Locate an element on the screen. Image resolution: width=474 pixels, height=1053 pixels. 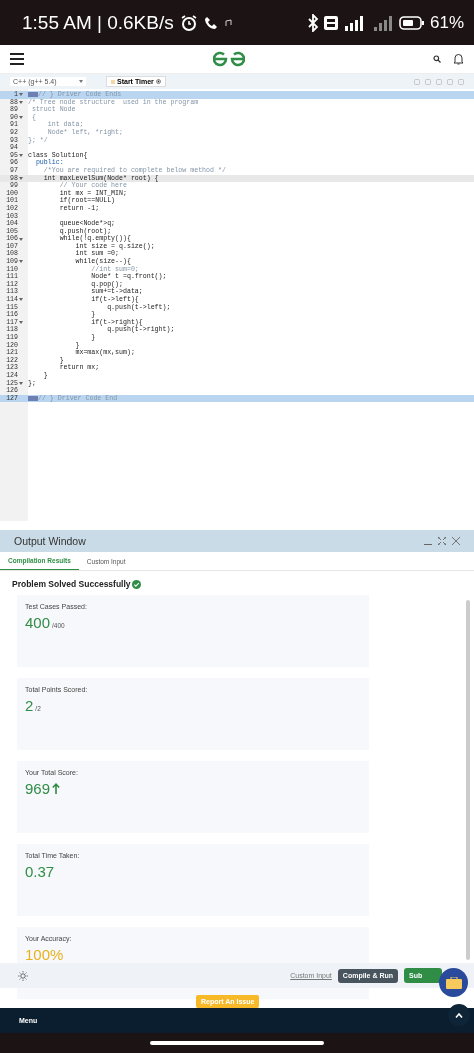
status-time: 1:55 AM | 0.6KB/s is located at coordinates (98, 22).